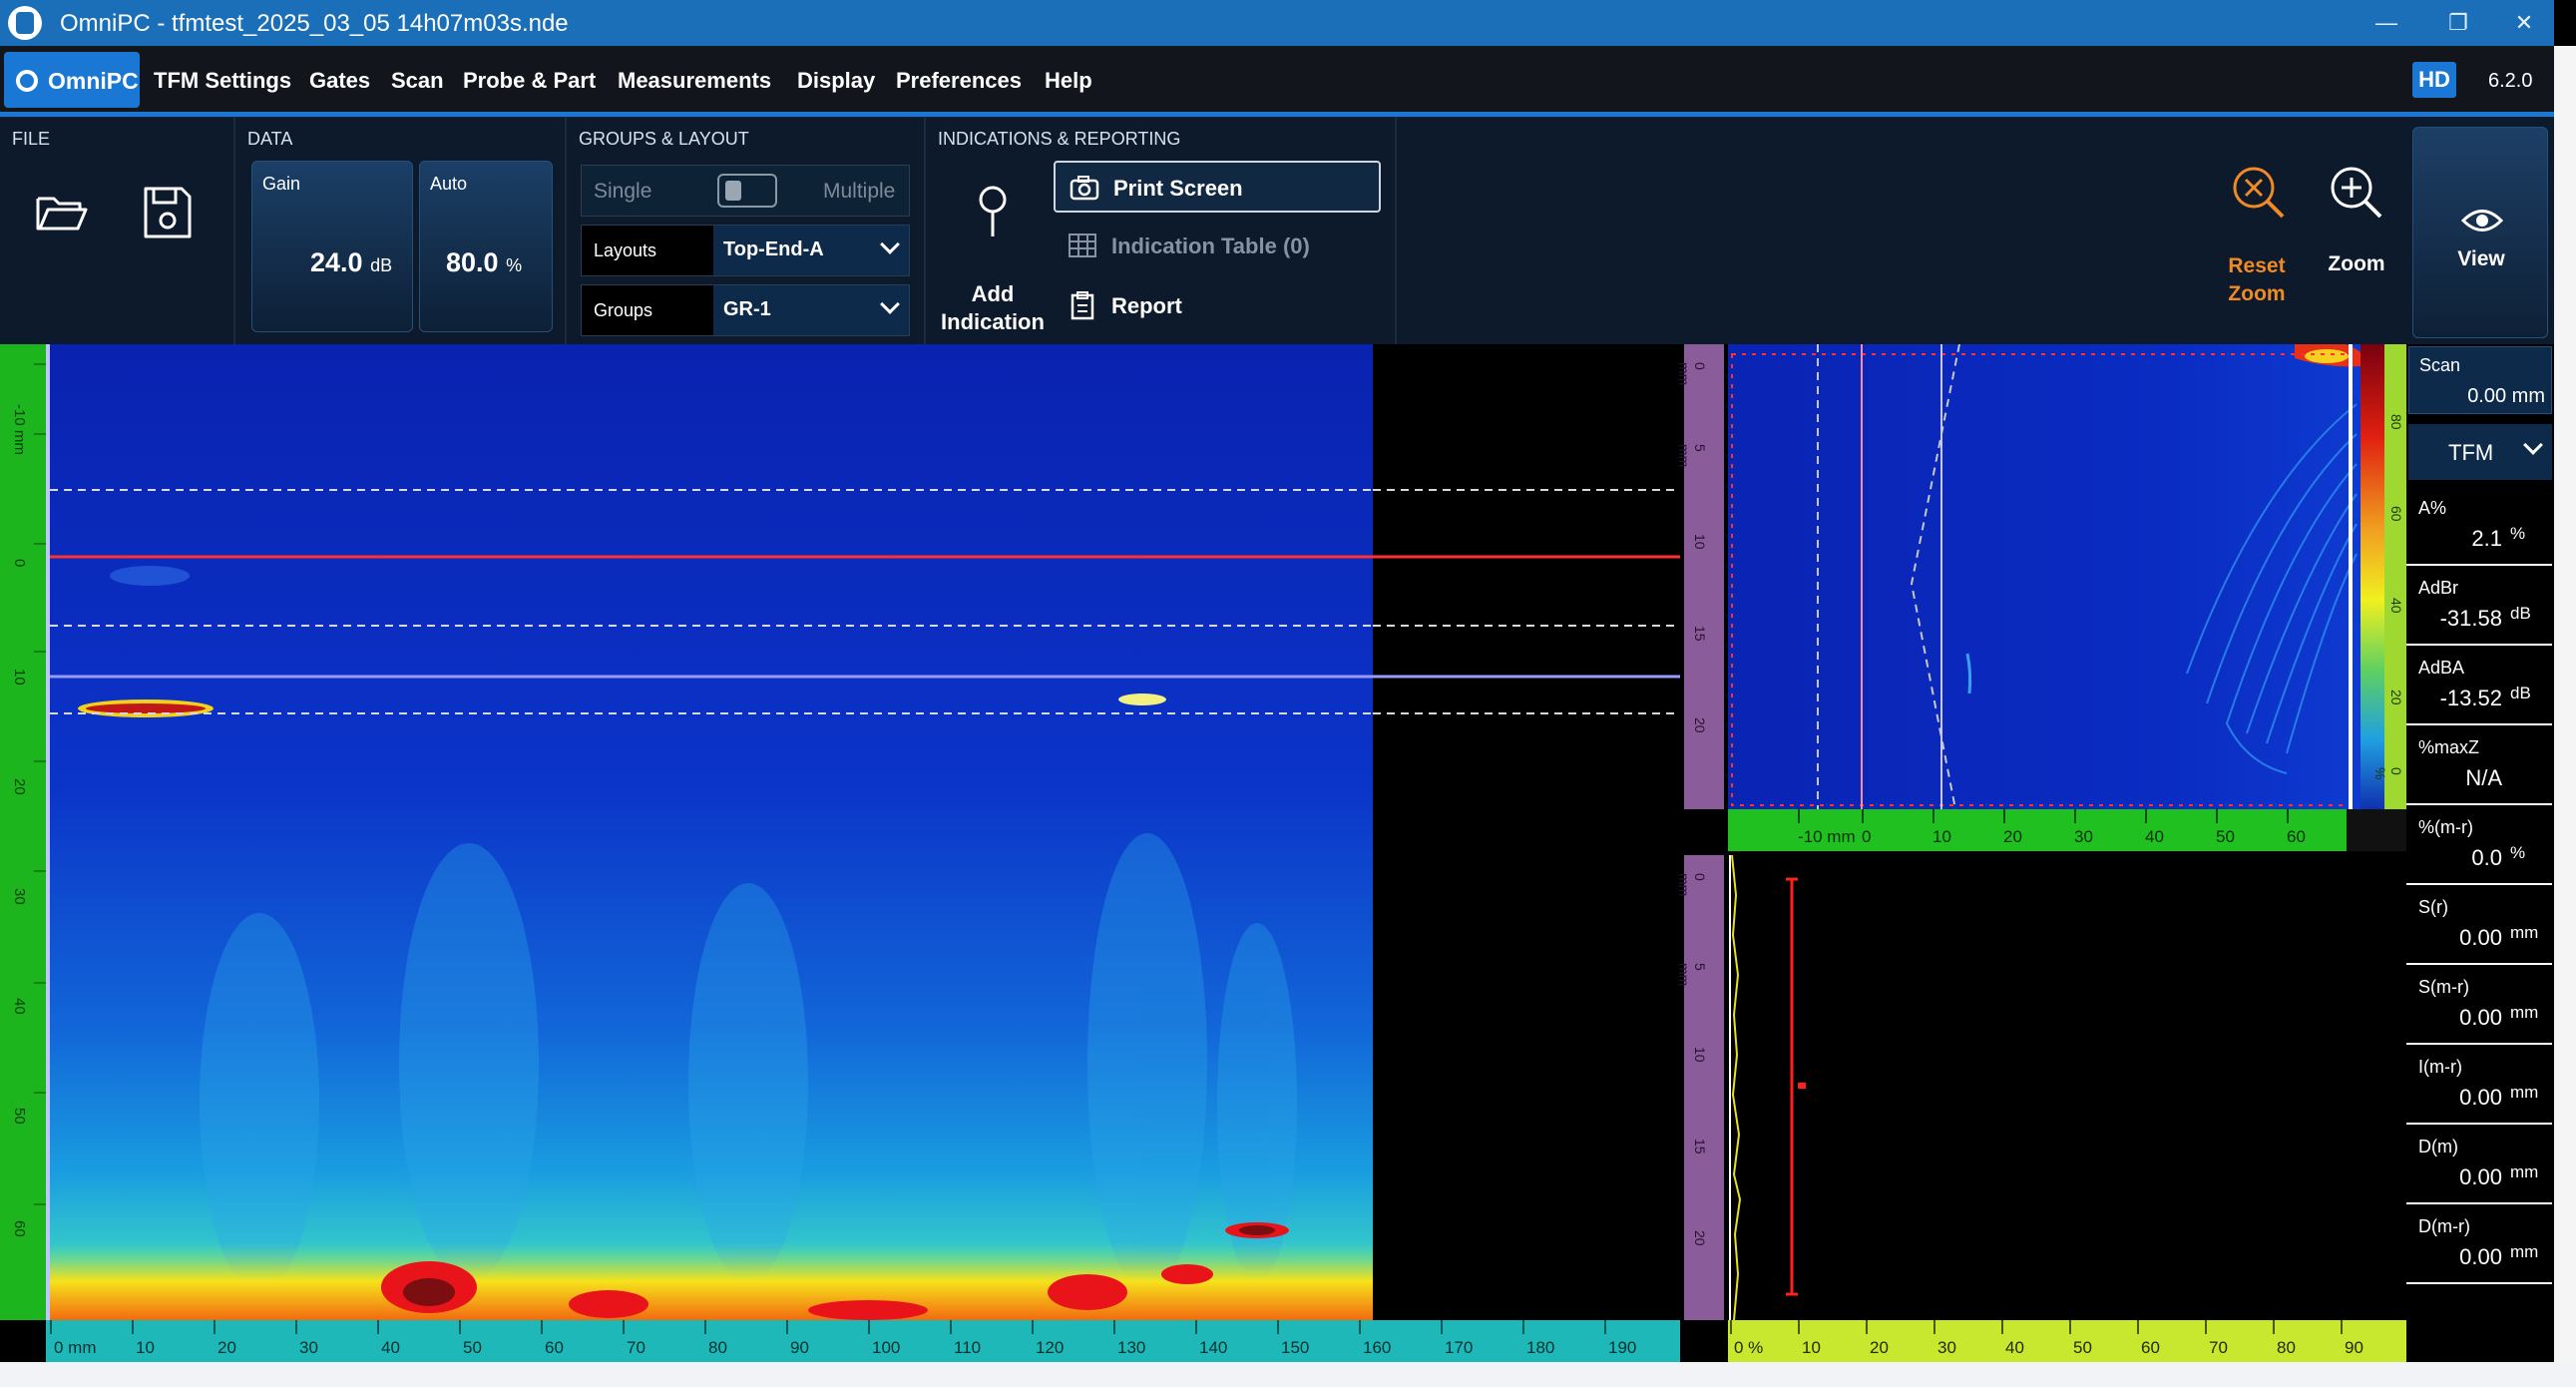  What do you see at coordinates (93, 81) in the screenshot?
I see `omnipc-brand-label: OmniPC` at bounding box center [93, 81].